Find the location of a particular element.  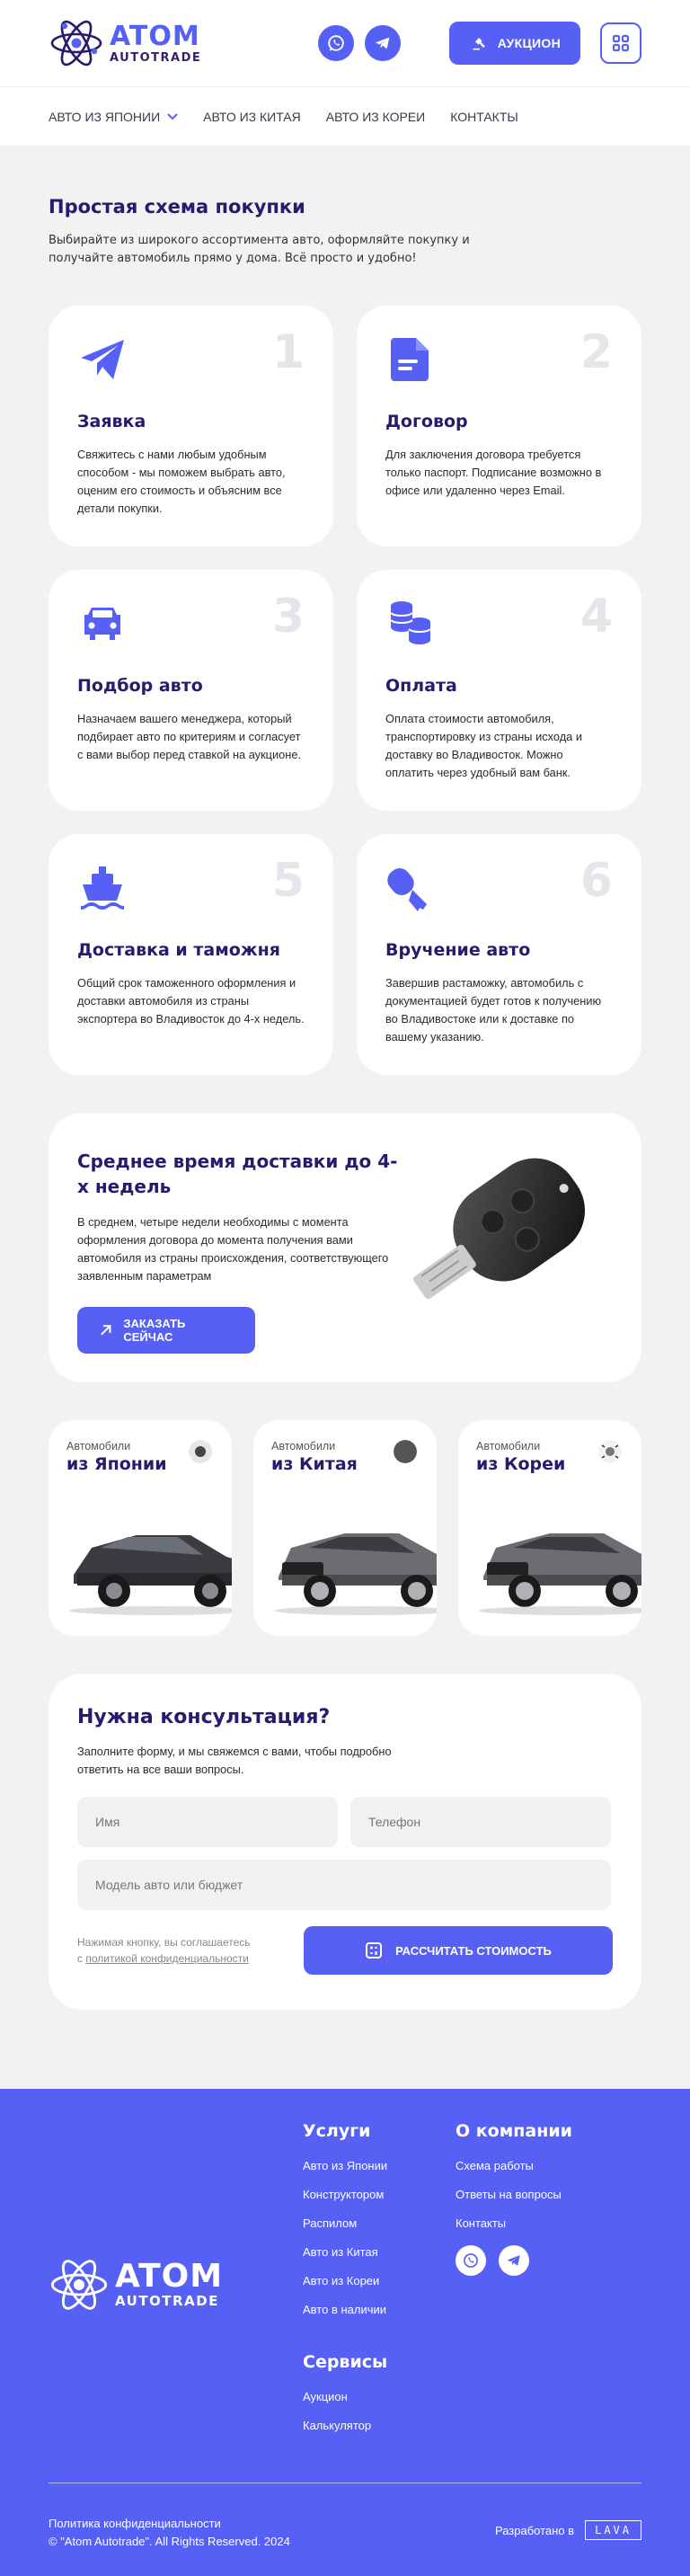

step-title: Оплата is located at coordinates (421, 686).